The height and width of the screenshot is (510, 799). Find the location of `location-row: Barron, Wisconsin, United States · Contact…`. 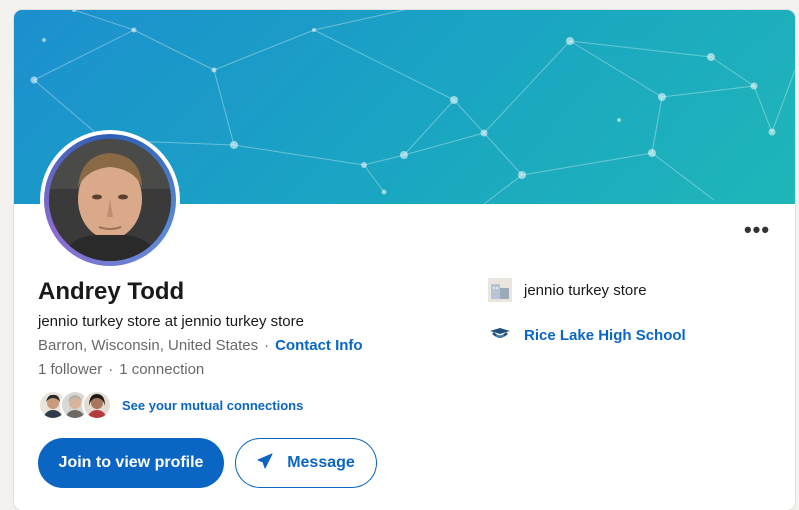

location-row: Barron, Wisconsin, United States · Contact… is located at coordinates (200, 345).